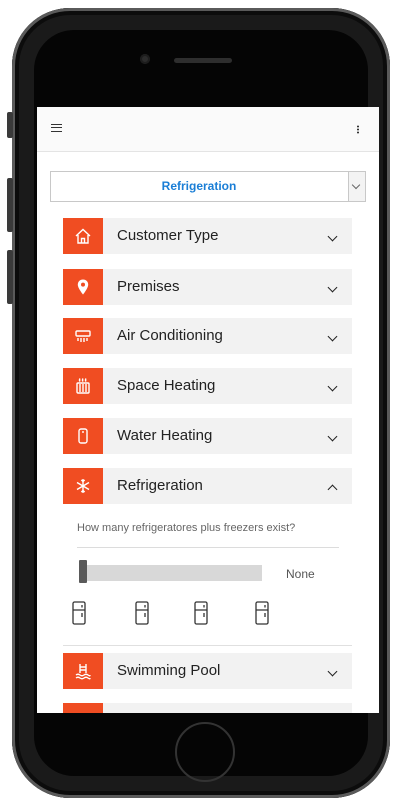  What do you see at coordinates (83, 287) in the screenshot?
I see `location-pin-icon` at bounding box center [83, 287].